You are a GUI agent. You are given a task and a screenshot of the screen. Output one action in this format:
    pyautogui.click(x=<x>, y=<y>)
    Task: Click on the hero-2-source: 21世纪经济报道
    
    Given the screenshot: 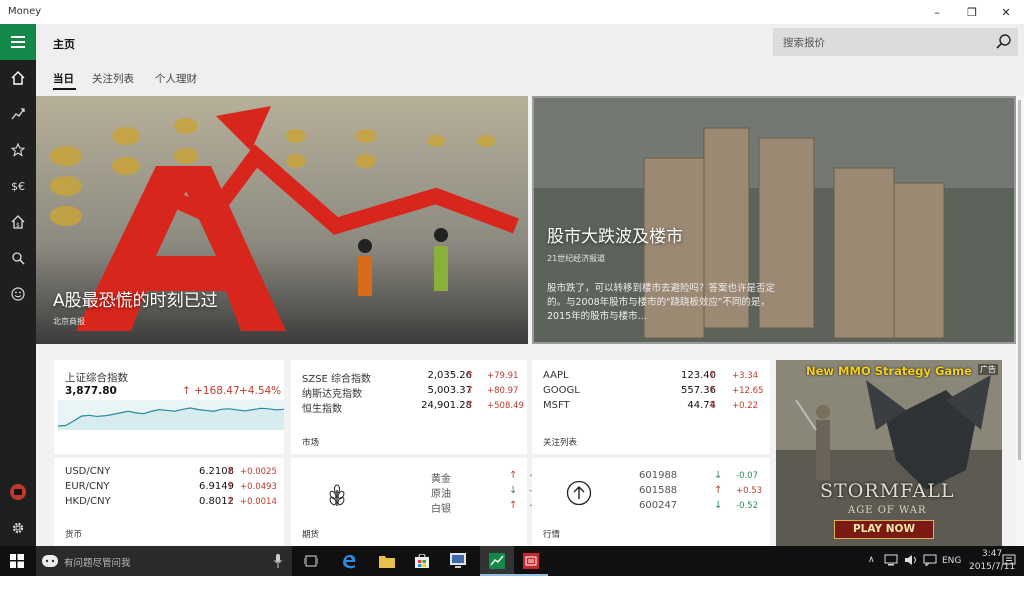 What is the action you would take?
    pyautogui.click(x=576, y=258)
    